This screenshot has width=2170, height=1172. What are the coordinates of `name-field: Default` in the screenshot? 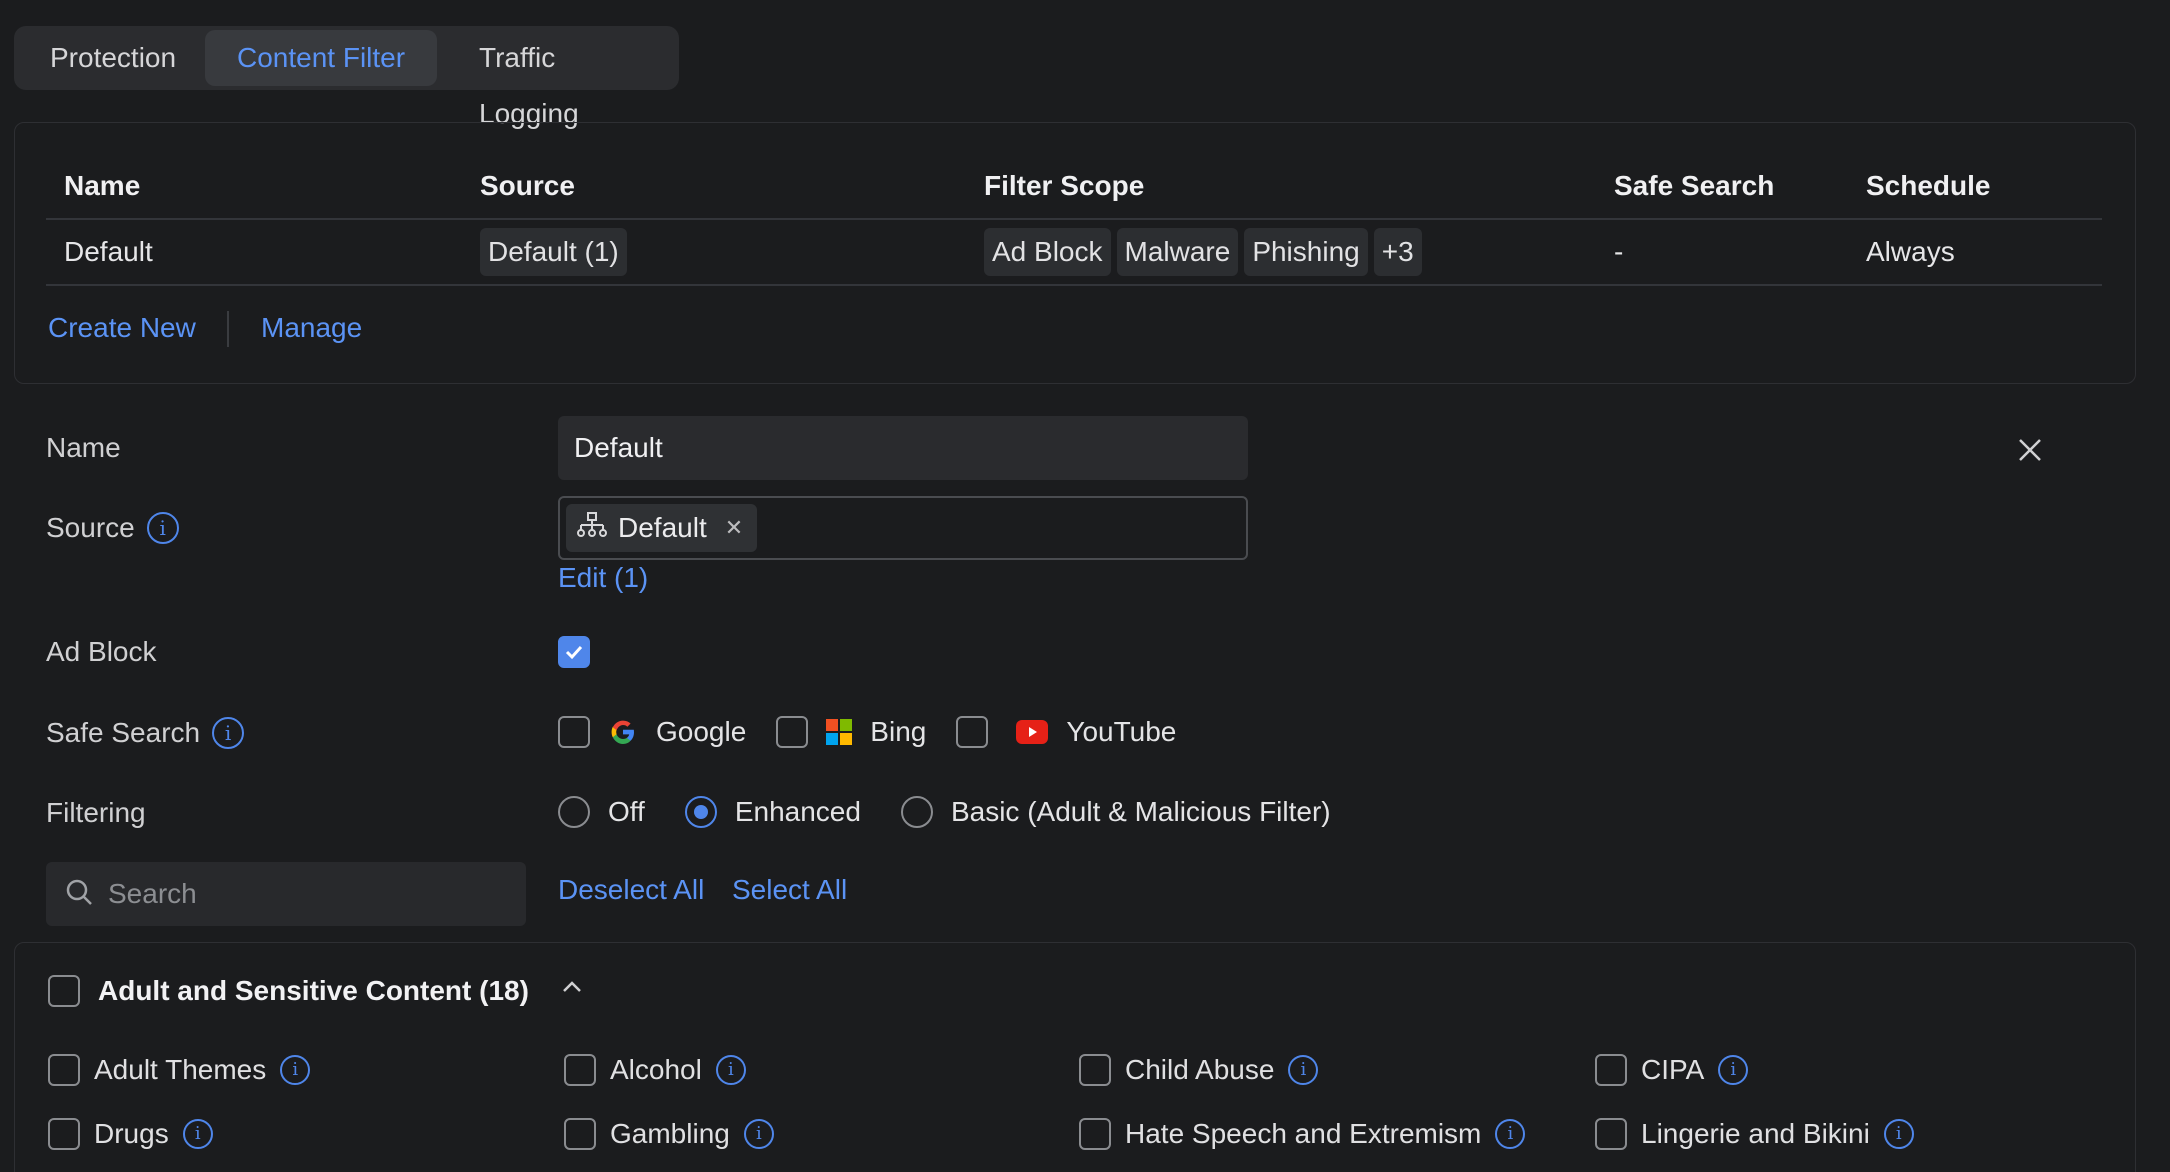 It's located at (903, 448).